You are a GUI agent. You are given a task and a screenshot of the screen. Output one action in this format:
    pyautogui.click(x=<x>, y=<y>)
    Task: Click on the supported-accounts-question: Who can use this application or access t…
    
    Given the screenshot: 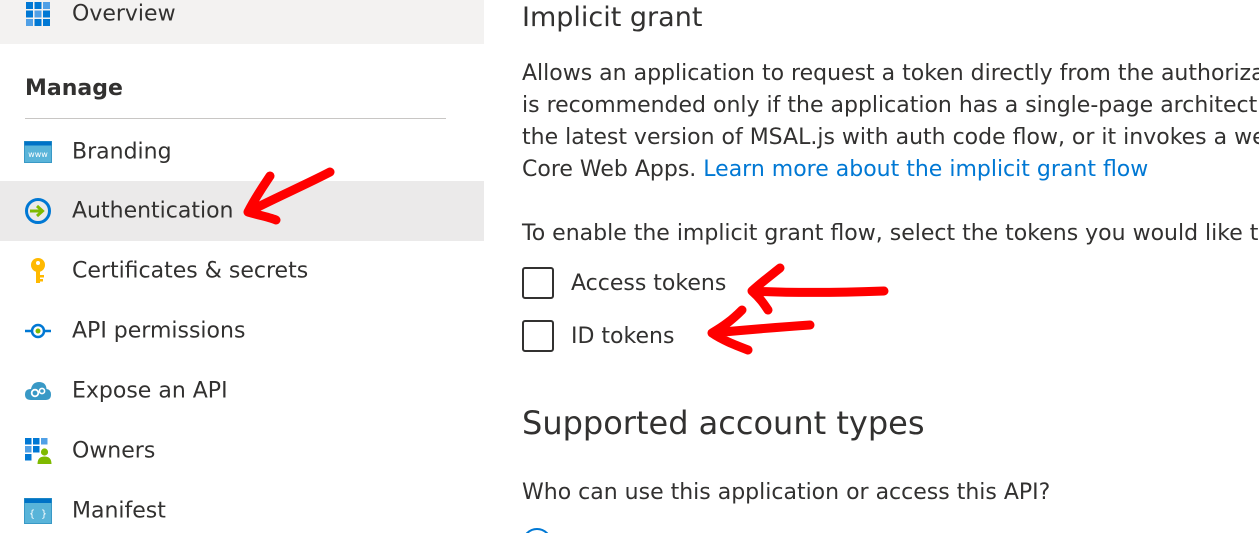 What is the action you would take?
    pyautogui.click(x=786, y=492)
    